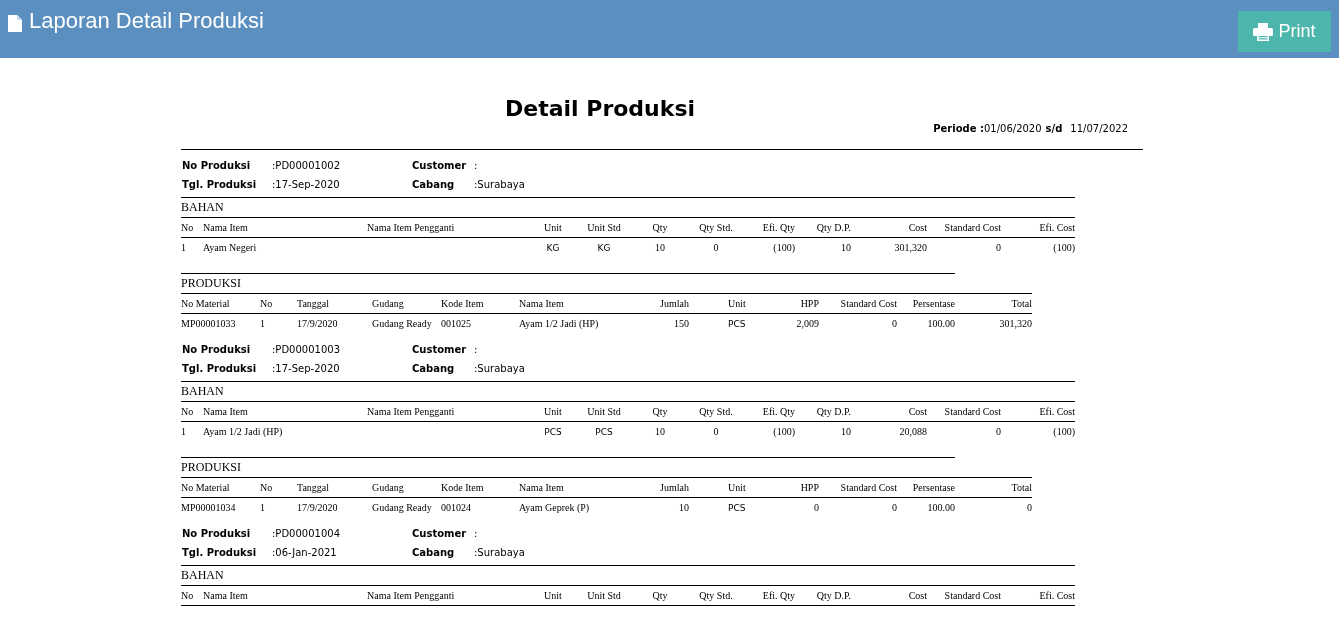 This screenshot has width=1339, height=620. I want to click on document-icon, so click(15, 23).